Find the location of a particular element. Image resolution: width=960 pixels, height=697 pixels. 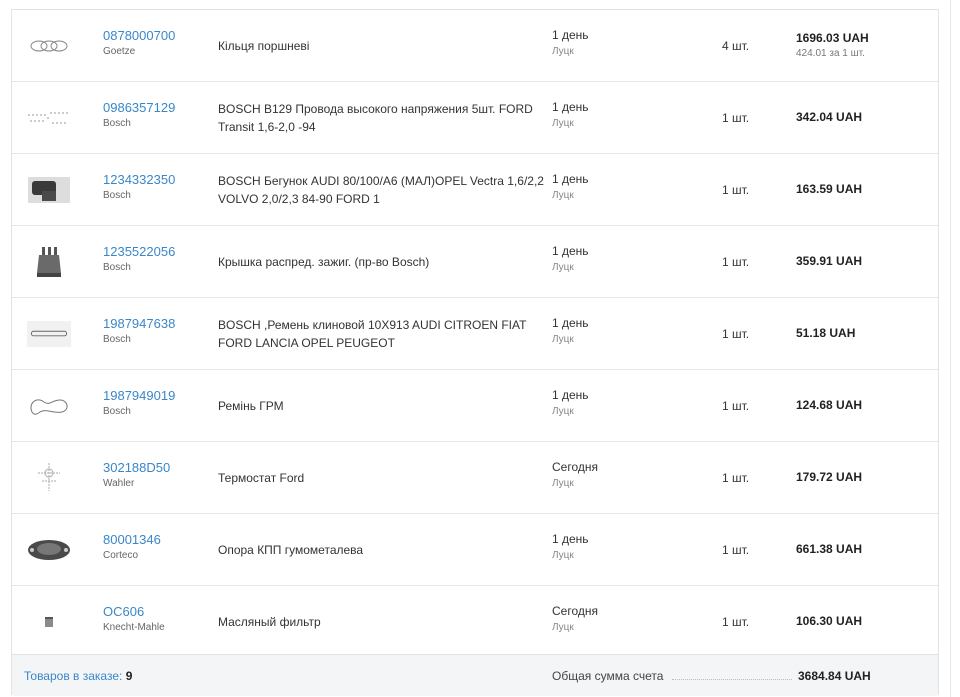

price-cell: 51.18 UAH is located at coordinates (825, 333).